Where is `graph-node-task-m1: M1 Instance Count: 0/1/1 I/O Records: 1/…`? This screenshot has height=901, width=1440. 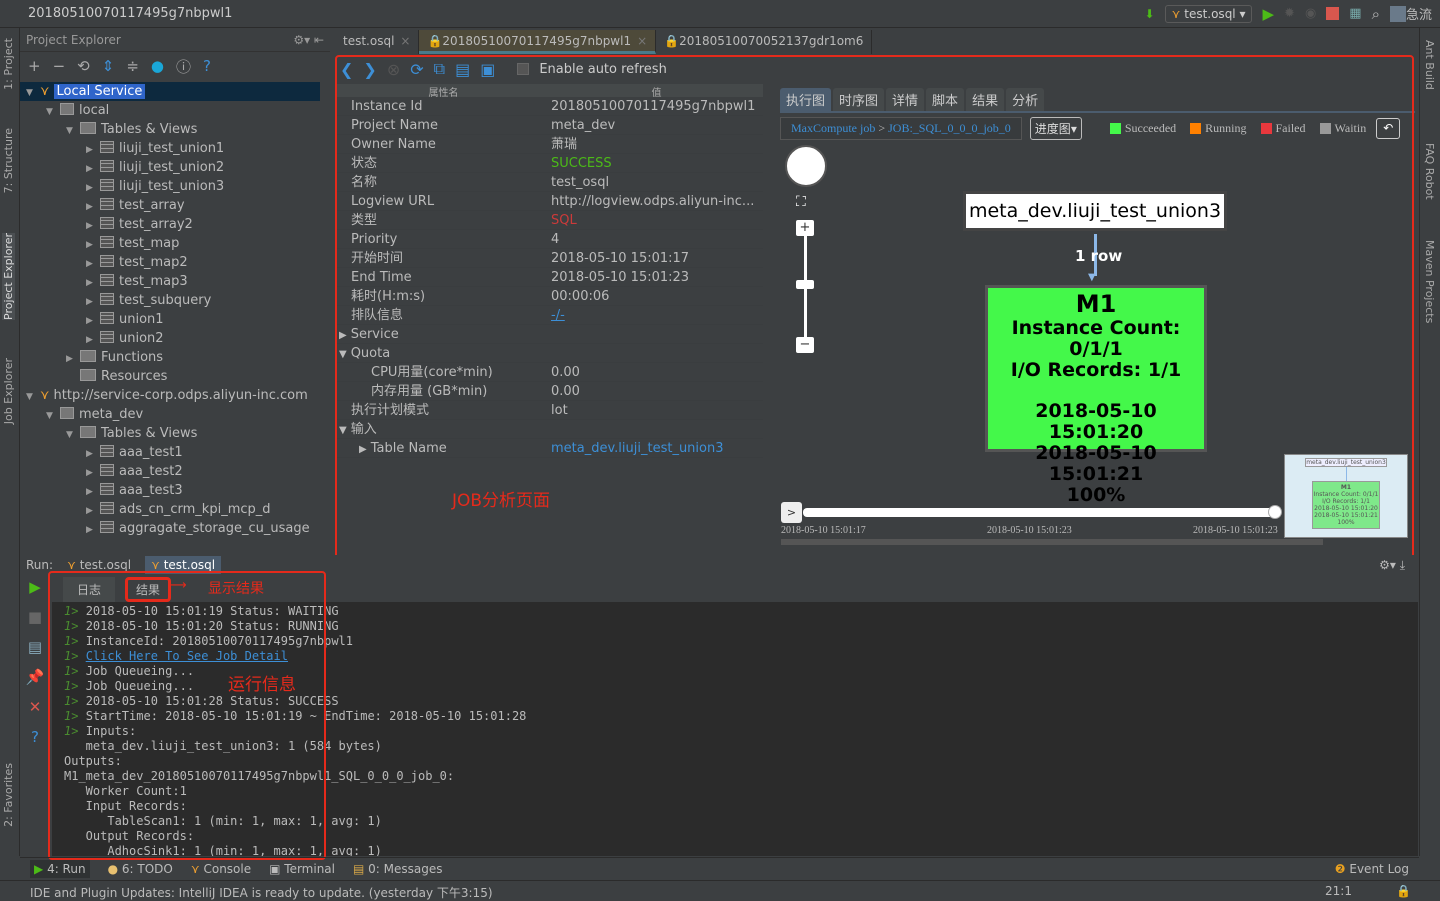
graph-node-task-m1: M1 Instance Count: 0/1/1 I/O Records: 1/… is located at coordinates (1096, 395).